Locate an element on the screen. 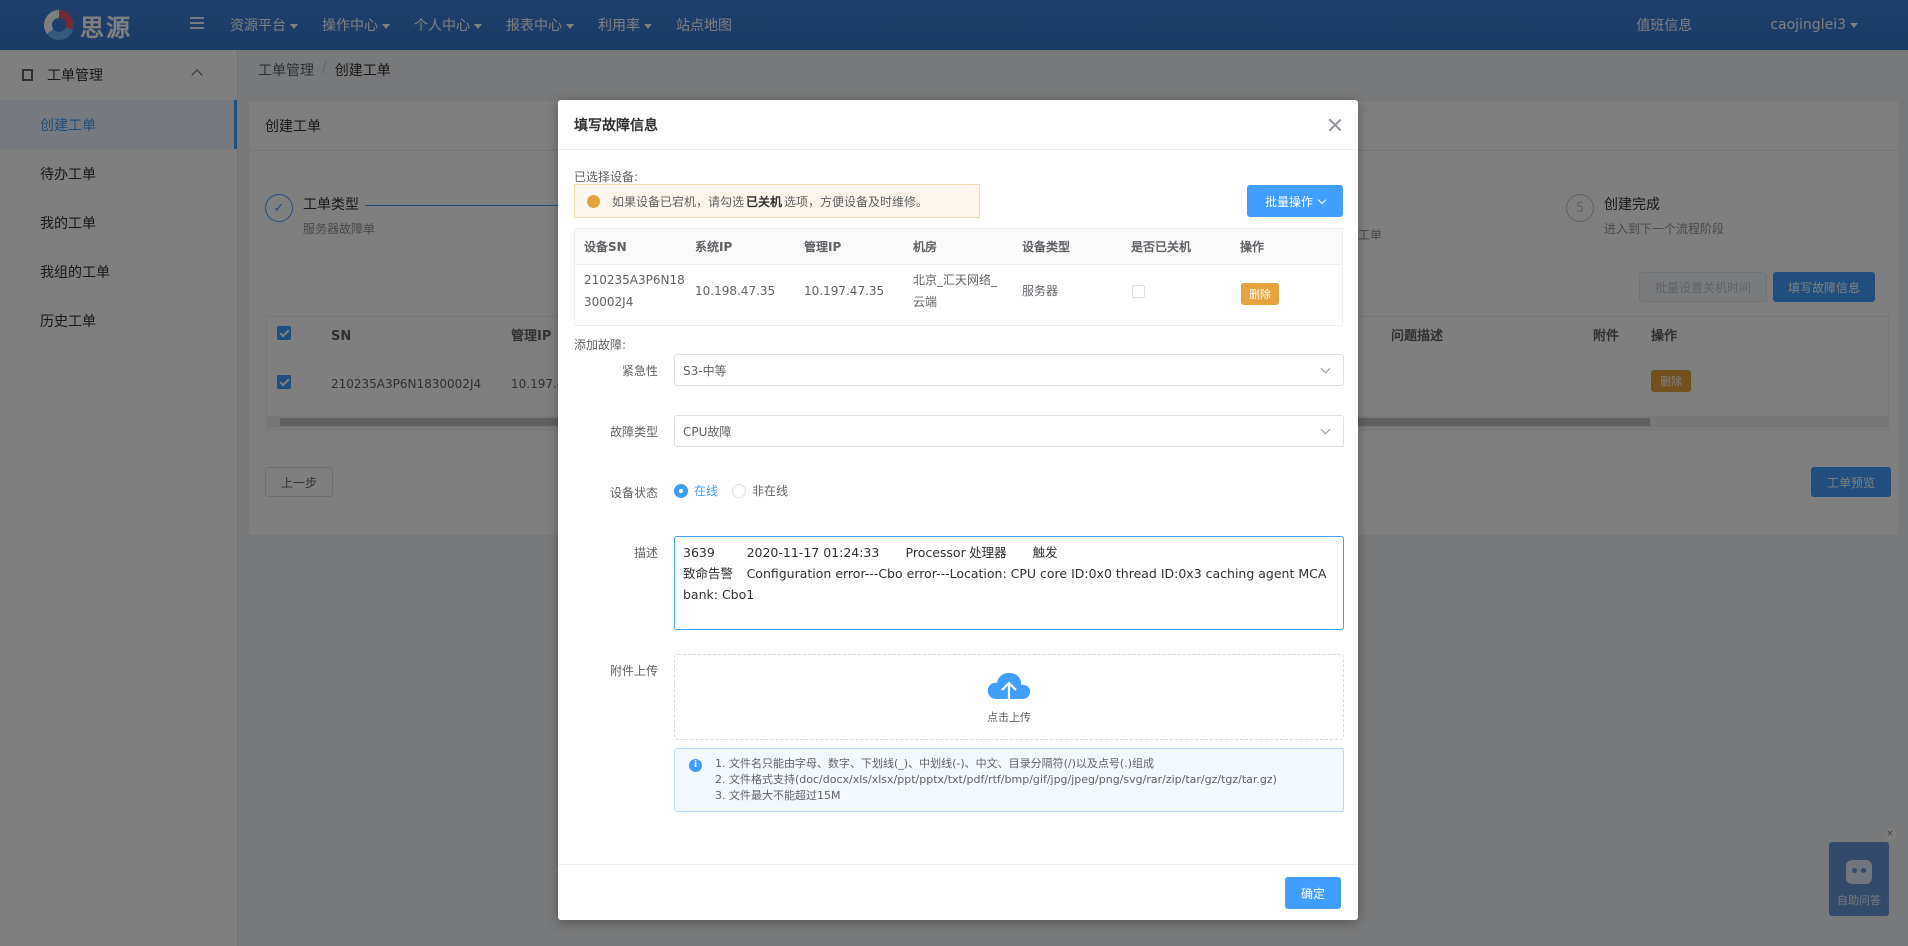 This screenshot has width=1908, height=946. info-icon: i is located at coordinates (695, 765).